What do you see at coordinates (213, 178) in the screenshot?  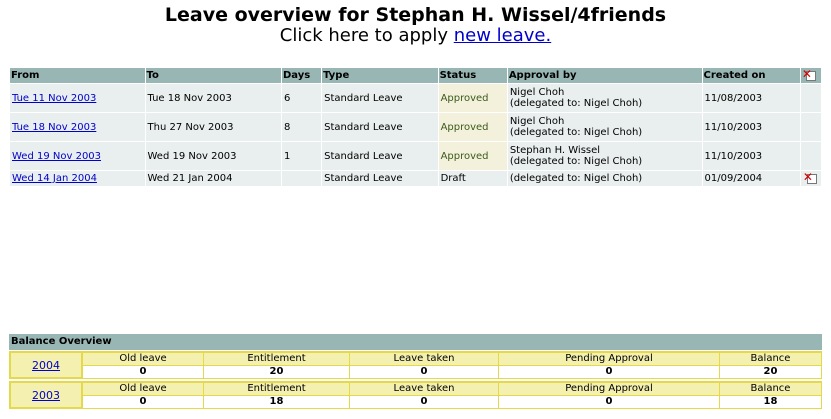 I see `leave-to: Wed 21 Jan 2004` at bounding box center [213, 178].